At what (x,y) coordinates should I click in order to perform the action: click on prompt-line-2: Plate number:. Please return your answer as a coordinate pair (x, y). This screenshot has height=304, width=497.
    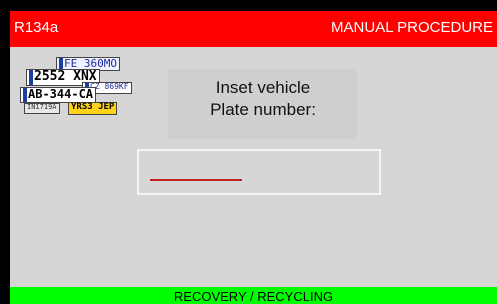
    Looking at the image, I should click on (263, 109).